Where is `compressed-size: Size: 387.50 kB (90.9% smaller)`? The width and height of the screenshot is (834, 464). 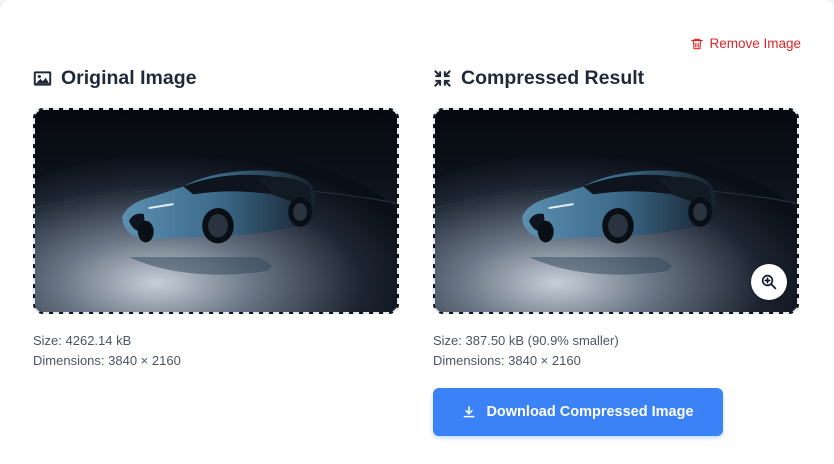 compressed-size: Size: 387.50 kB (90.9% smaller) is located at coordinates (526, 340).